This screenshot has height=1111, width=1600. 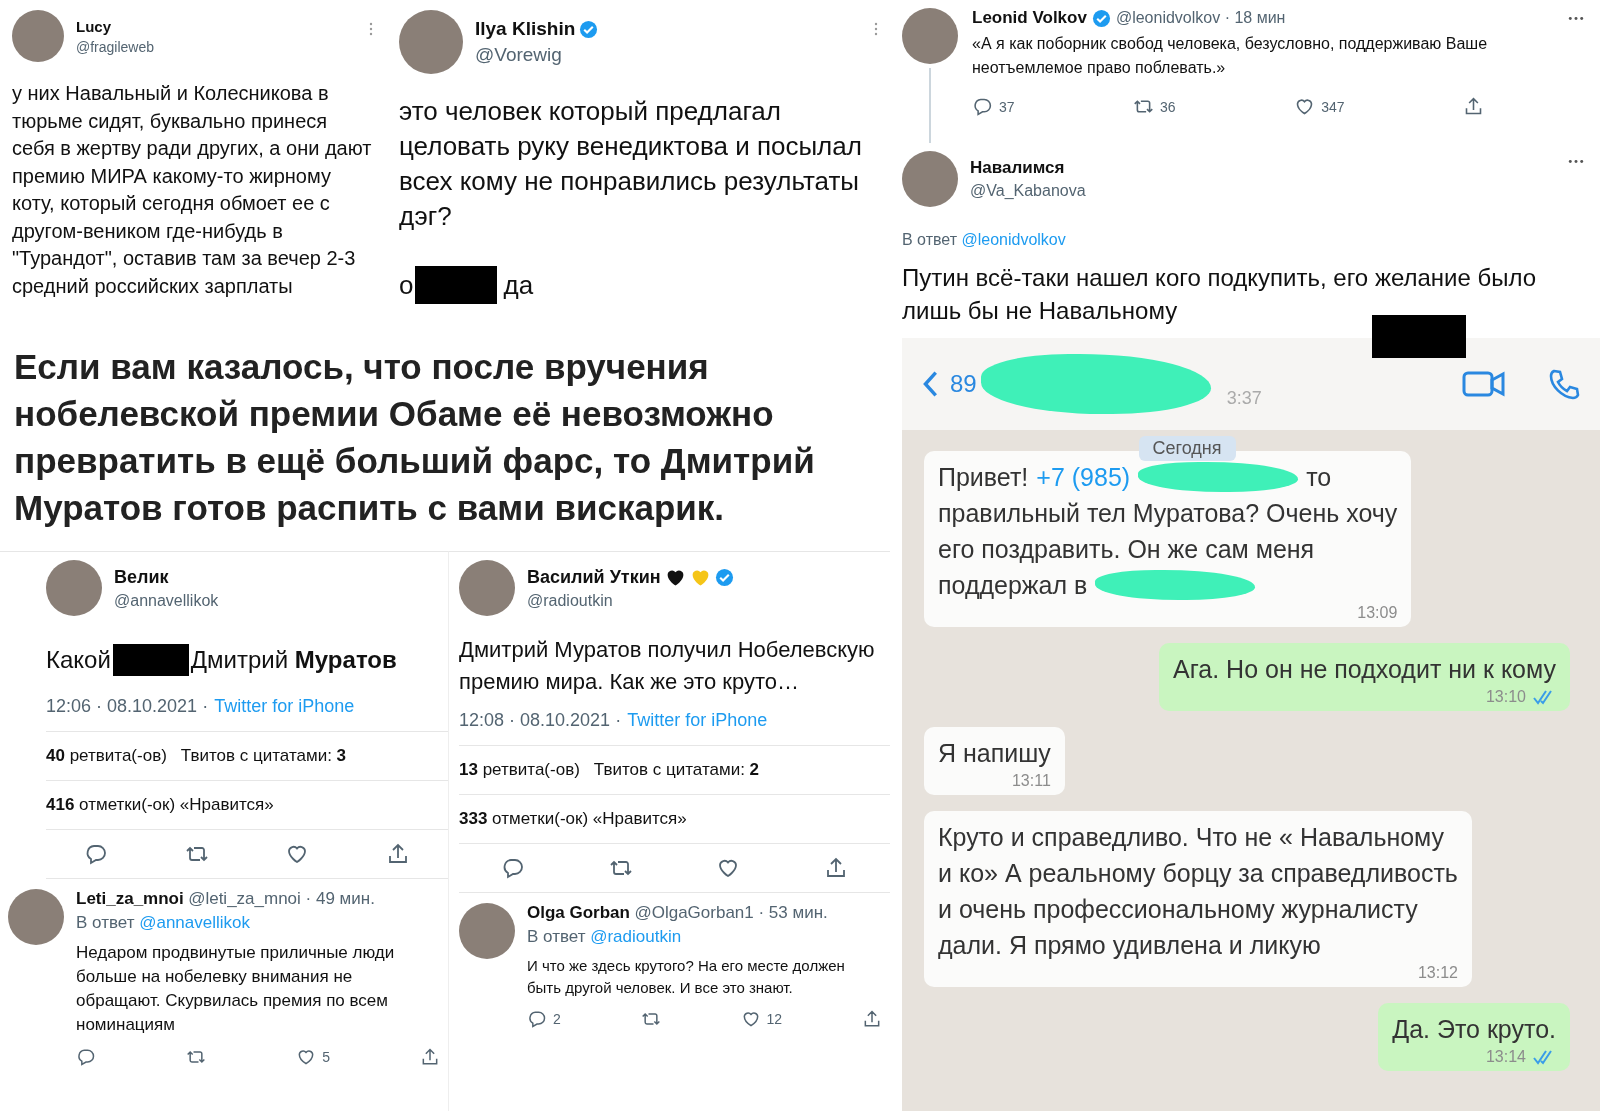 I want to click on retweet-count: 13 ретвита(-ов), so click(x=519, y=770).